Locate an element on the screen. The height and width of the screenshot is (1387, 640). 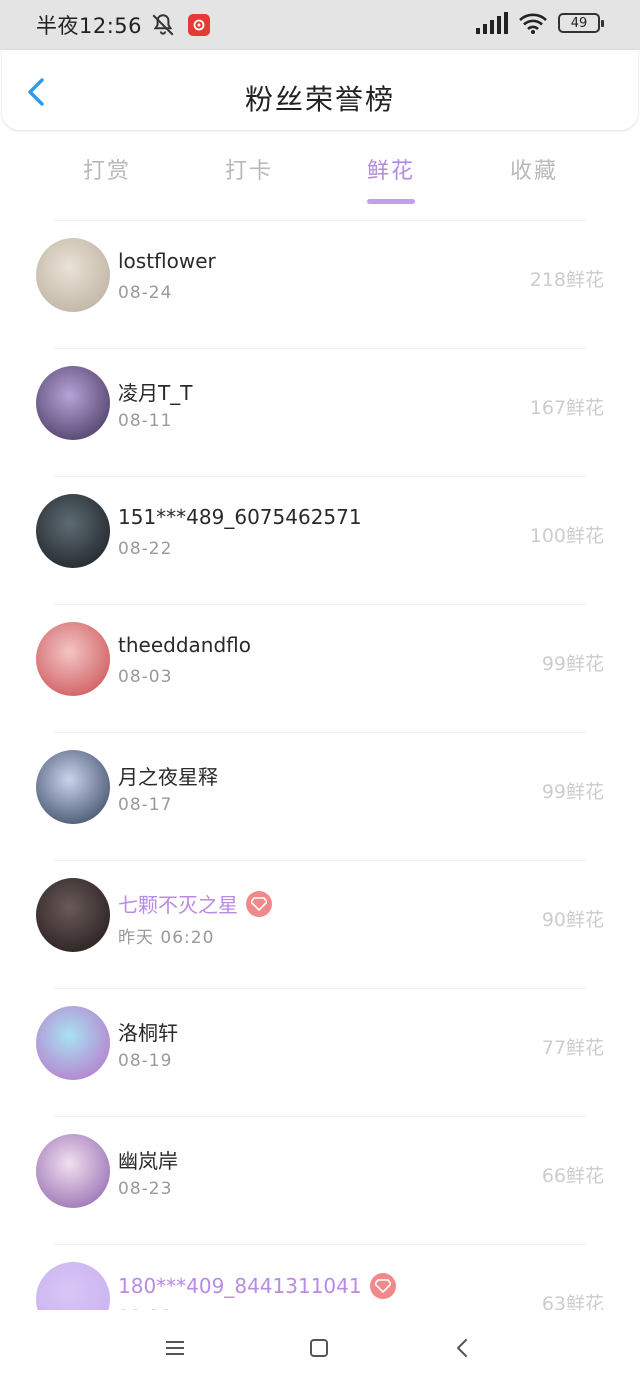
status-bar: 半夜12:56 49 is located at coordinates (320, 25).